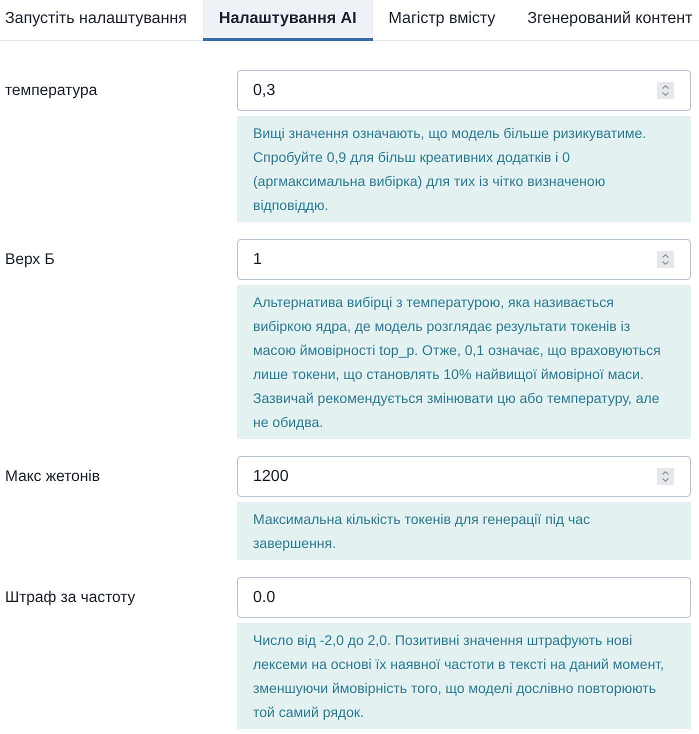 This screenshot has width=699, height=734. What do you see at coordinates (605, 20) in the screenshot?
I see `tab: Згенерований контент` at bounding box center [605, 20].